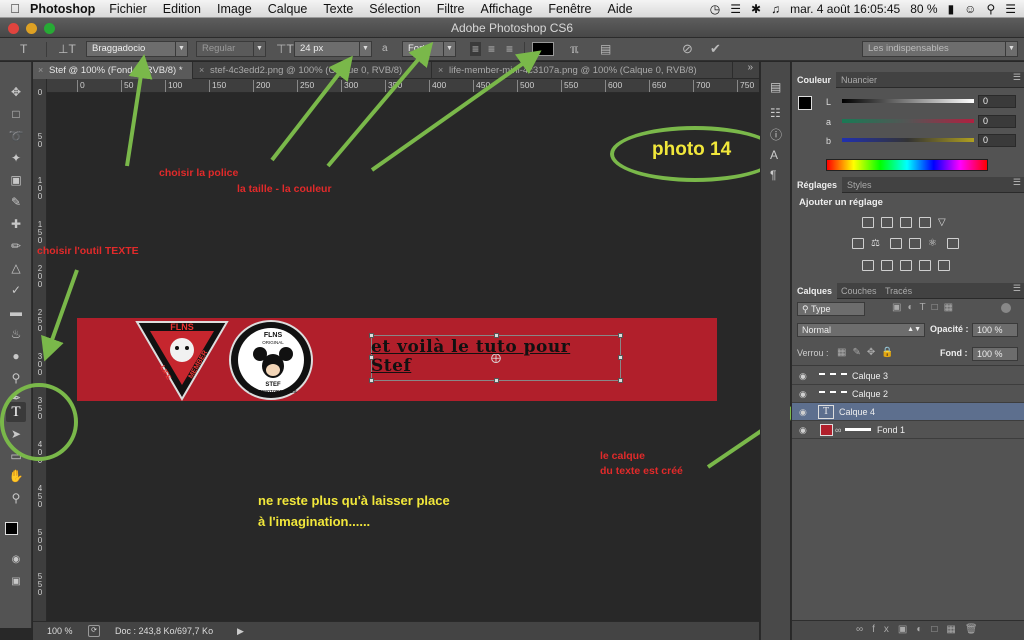 The height and width of the screenshot is (640, 1024). Describe the element at coordinates (16, 476) in the screenshot. I see `hand-tool-icon: ✋` at that location.